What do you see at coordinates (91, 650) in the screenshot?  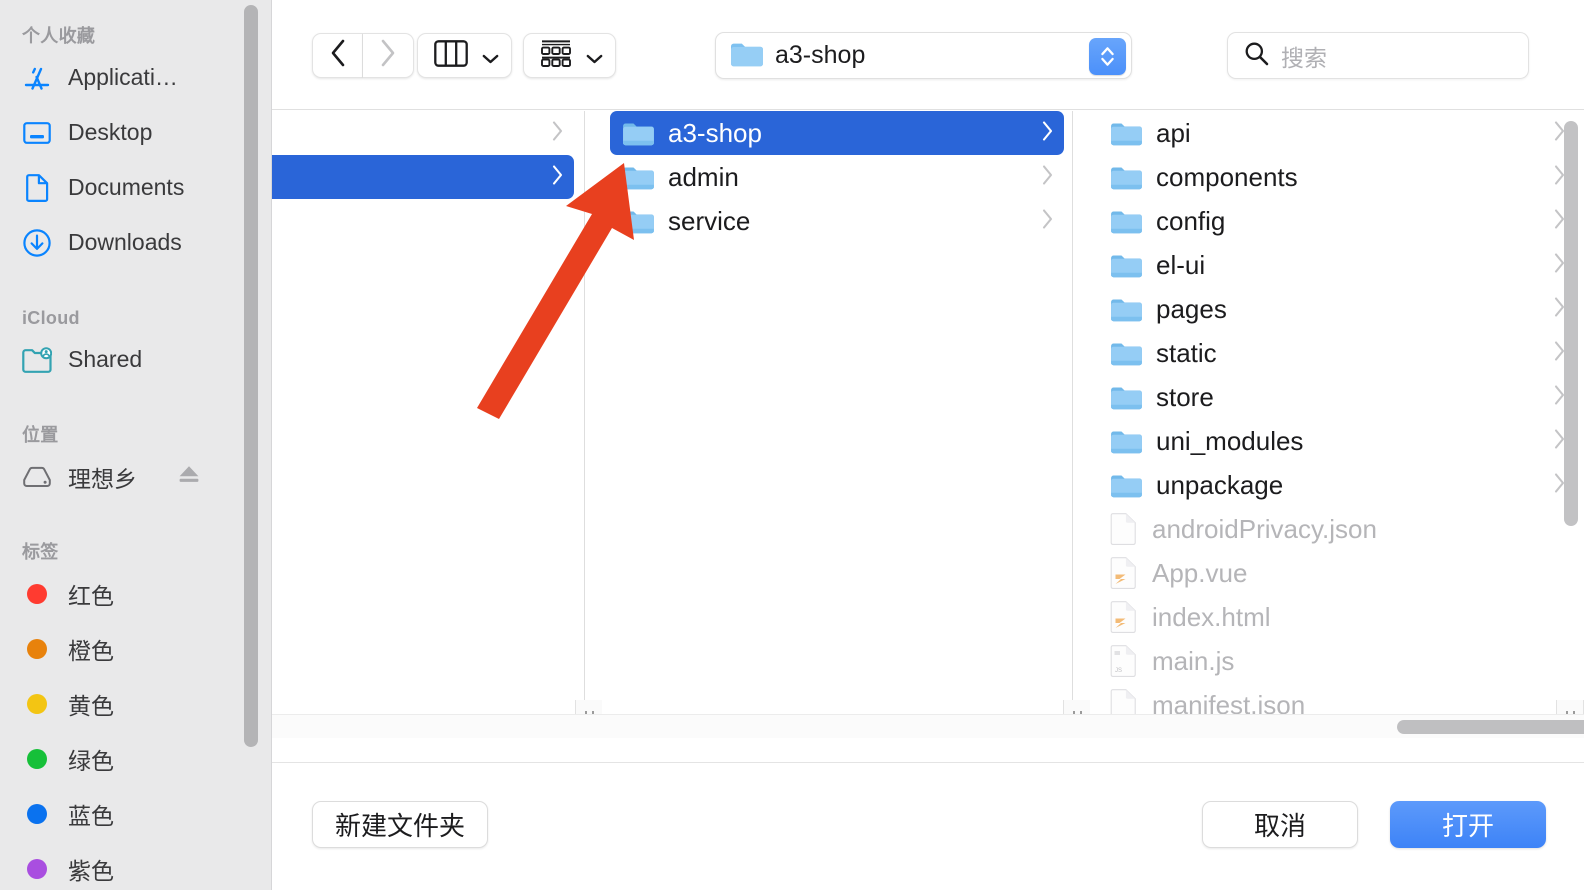 I see `sidebar-item-label: 橙色` at bounding box center [91, 650].